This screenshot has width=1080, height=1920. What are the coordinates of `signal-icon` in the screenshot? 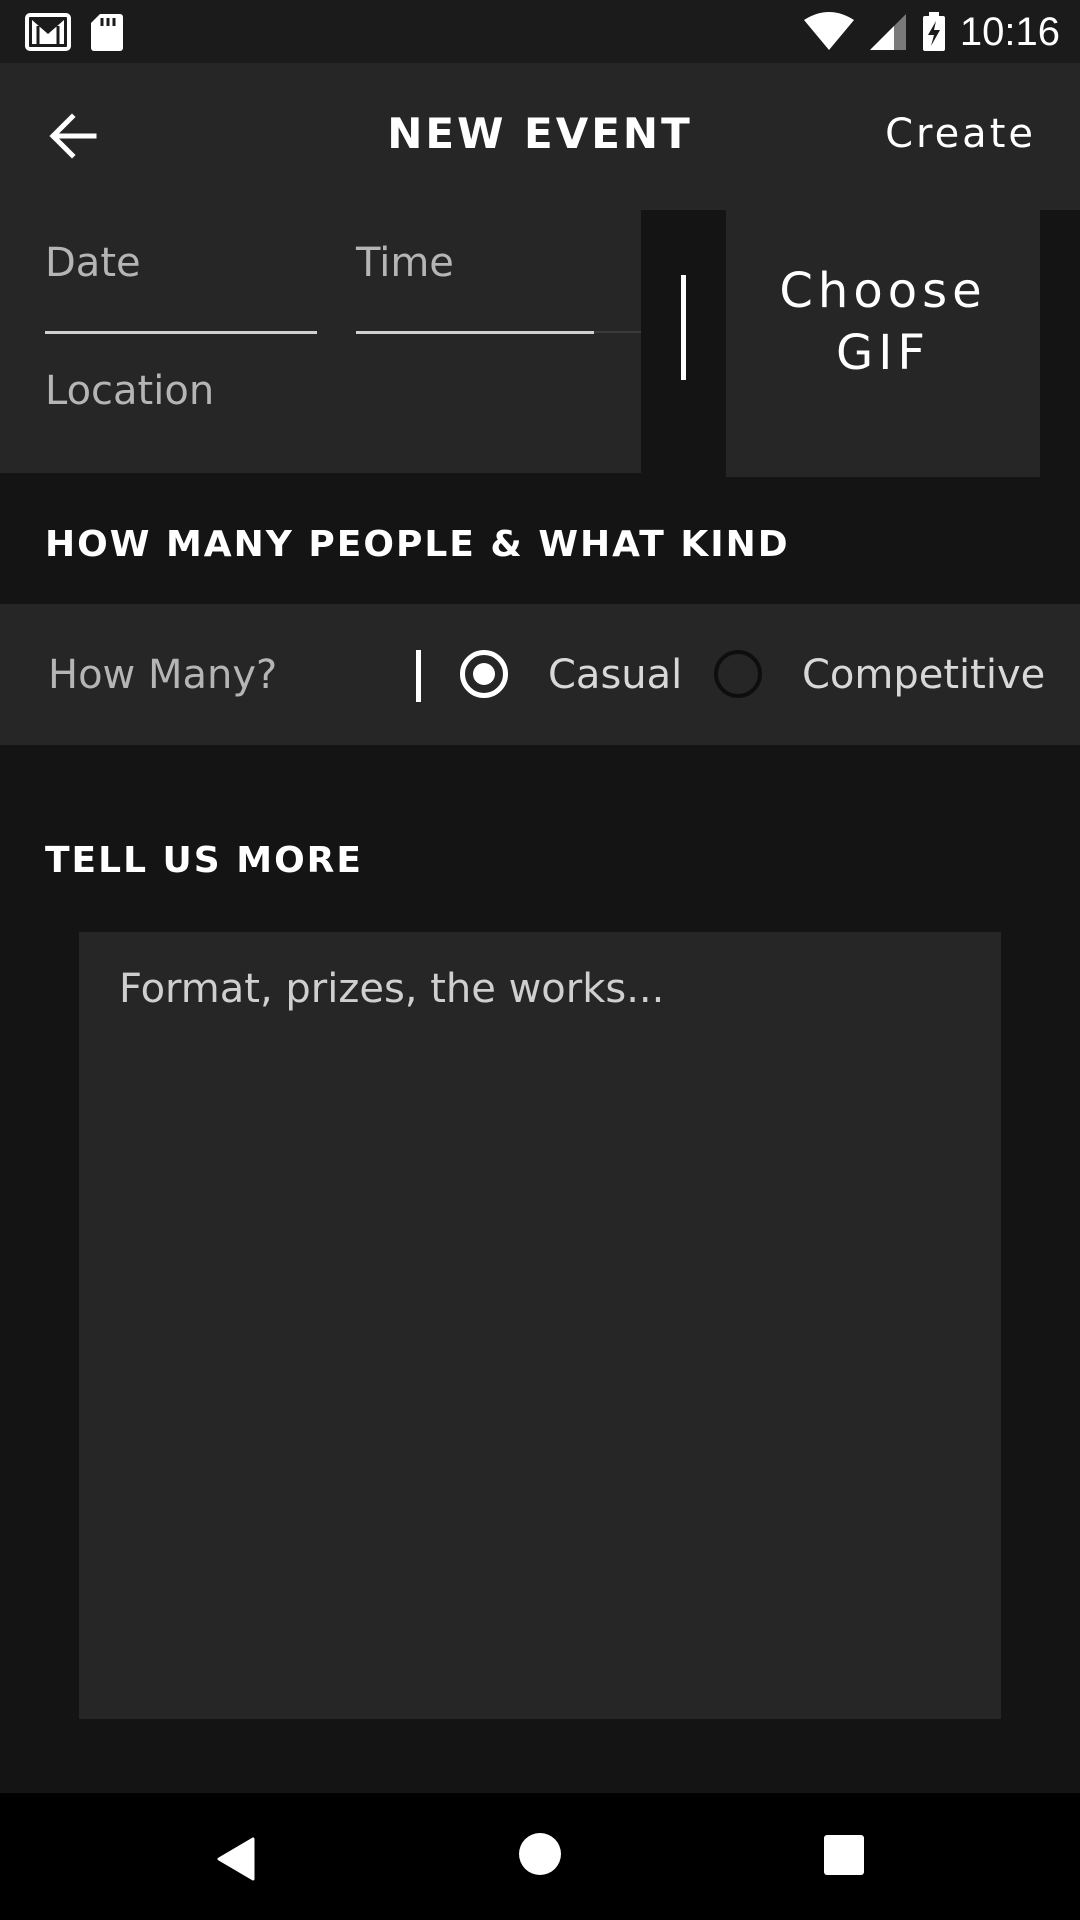 It's located at (887, 32).